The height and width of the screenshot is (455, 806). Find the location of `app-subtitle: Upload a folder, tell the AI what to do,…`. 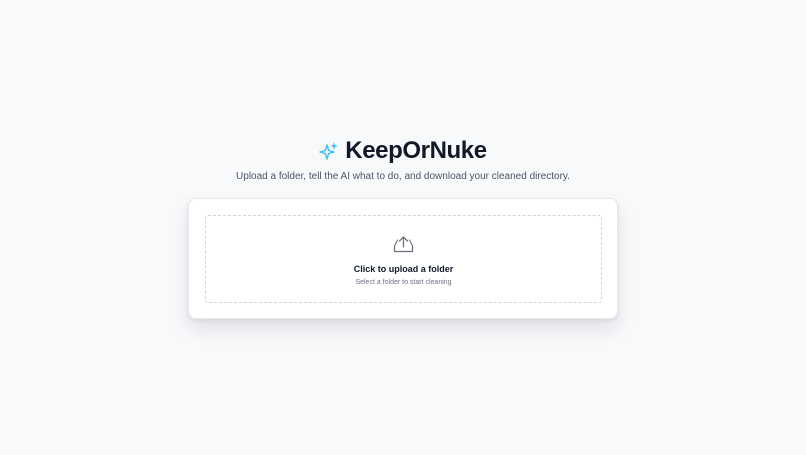

app-subtitle: Upload a folder, tell the AI what to do,… is located at coordinates (403, 176).